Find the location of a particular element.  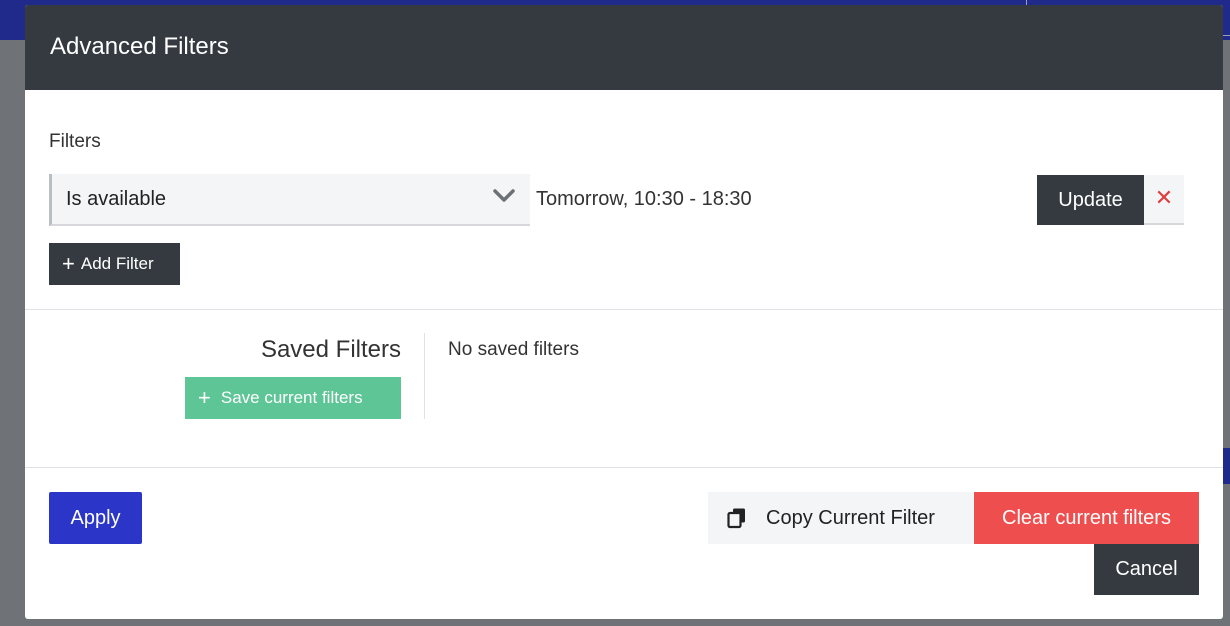

filters-label: Filters is located at coordinates (75, 141).